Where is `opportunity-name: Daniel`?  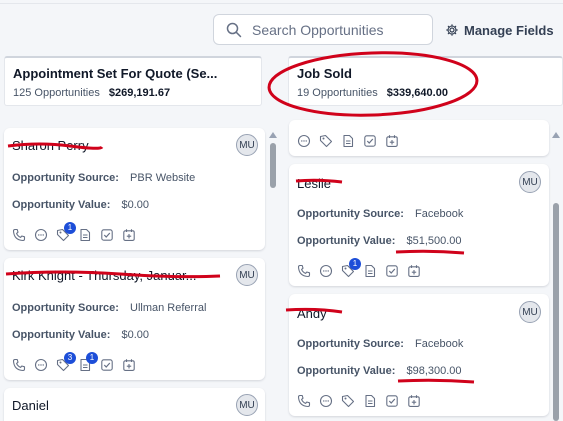
opportunity-name: Daniel is located at coordinates (30, 405).